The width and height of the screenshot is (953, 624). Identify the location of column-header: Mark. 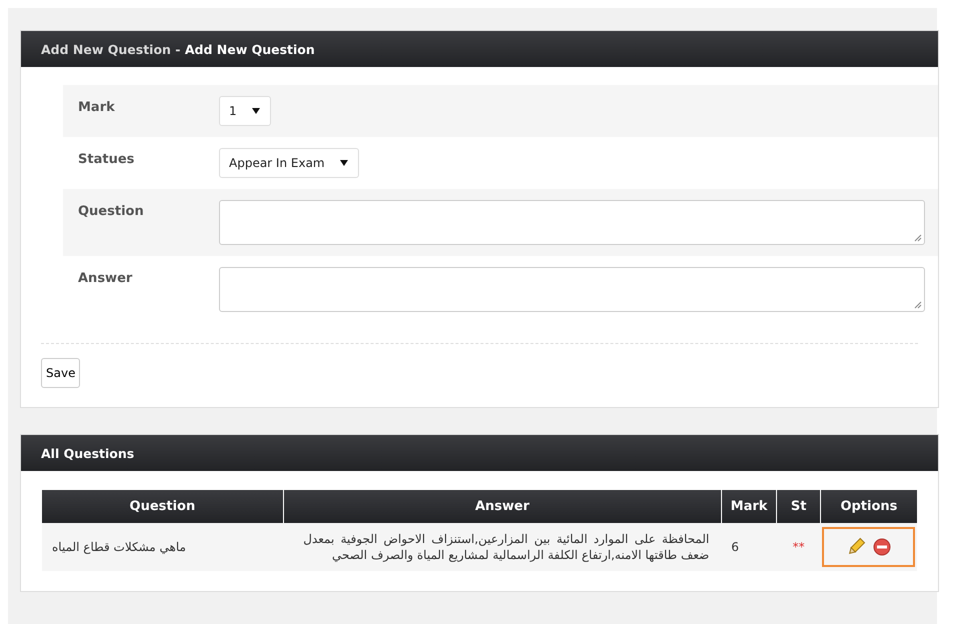
(749, 506).